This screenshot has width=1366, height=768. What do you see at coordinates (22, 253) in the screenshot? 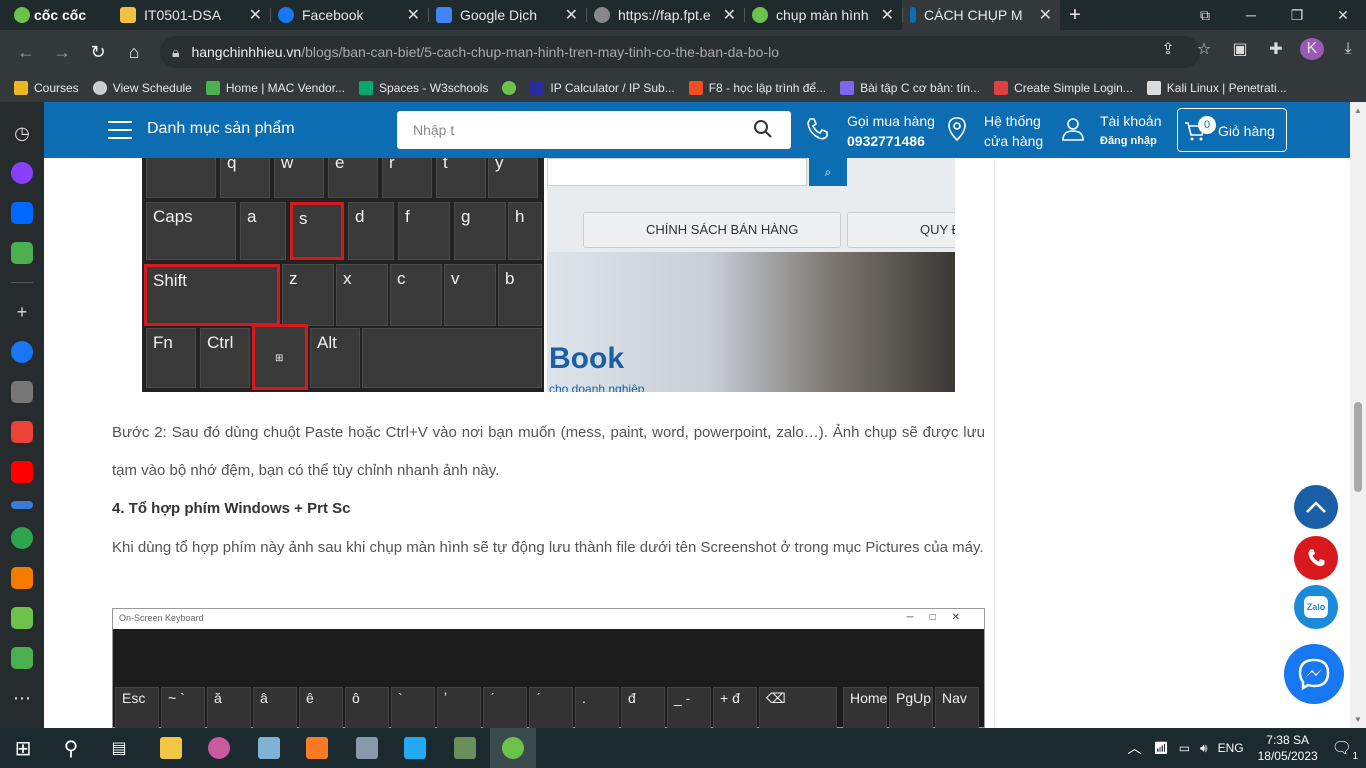
I see `game-icon` at bounding box center [22, 253].